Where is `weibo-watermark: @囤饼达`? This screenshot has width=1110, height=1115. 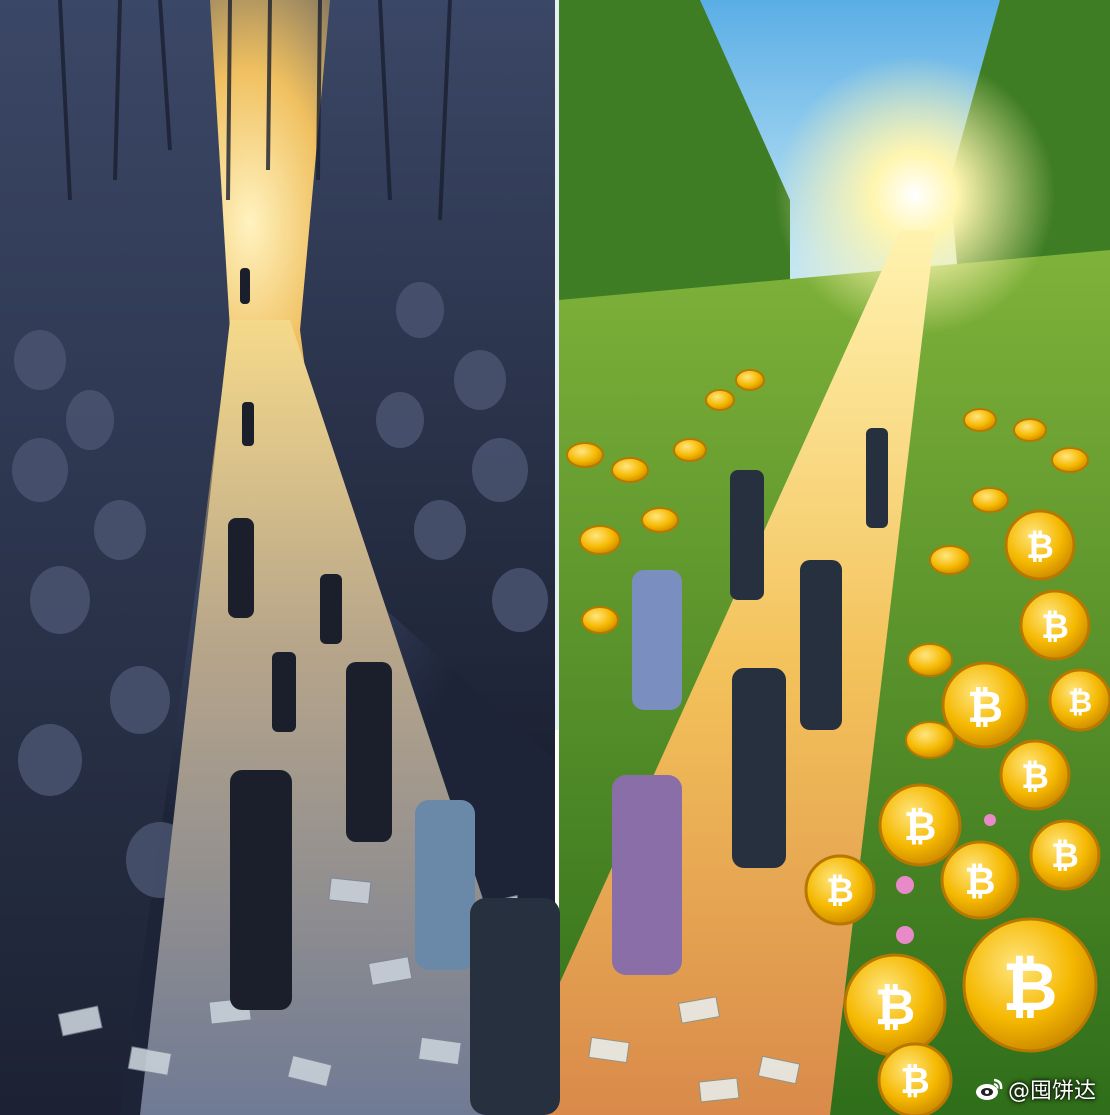
weibo-watermark: @囤饼达 is located at coordinates (1035, 1089).